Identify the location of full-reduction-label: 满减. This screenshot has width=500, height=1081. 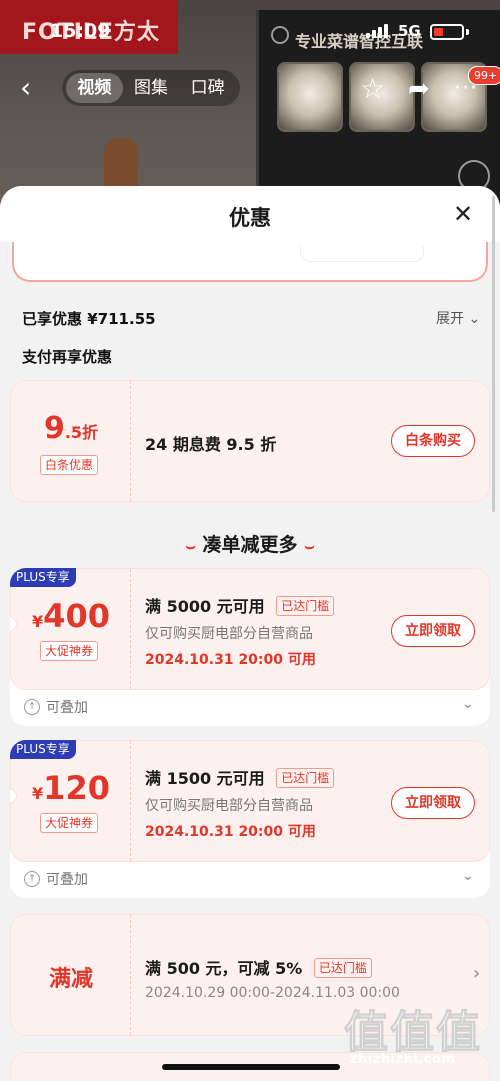
(70, 979).